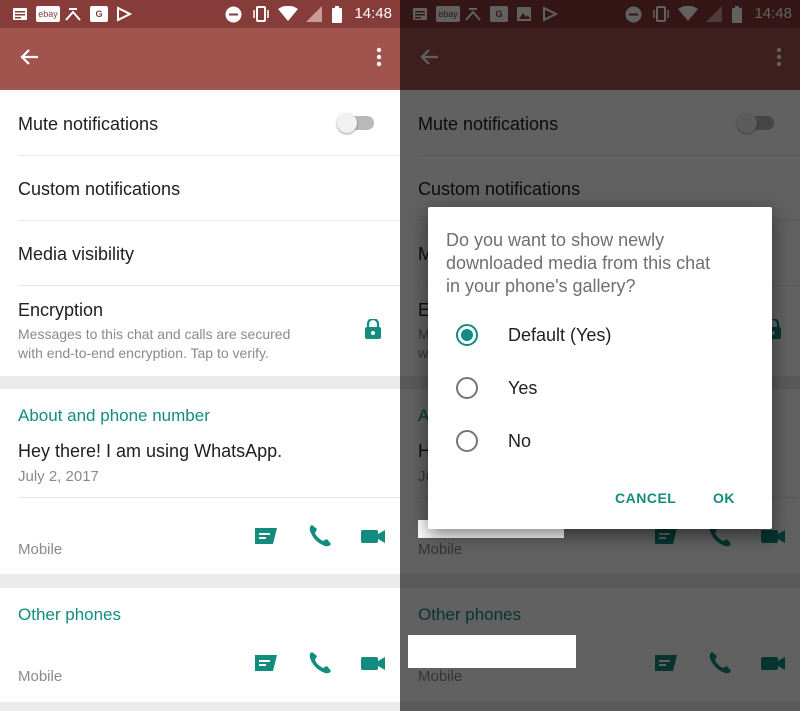 This screenshot has height=711, width=800. Describe the element at coordinates (347, 123) in the screenshot. I see `toggle-thumb` at that location.